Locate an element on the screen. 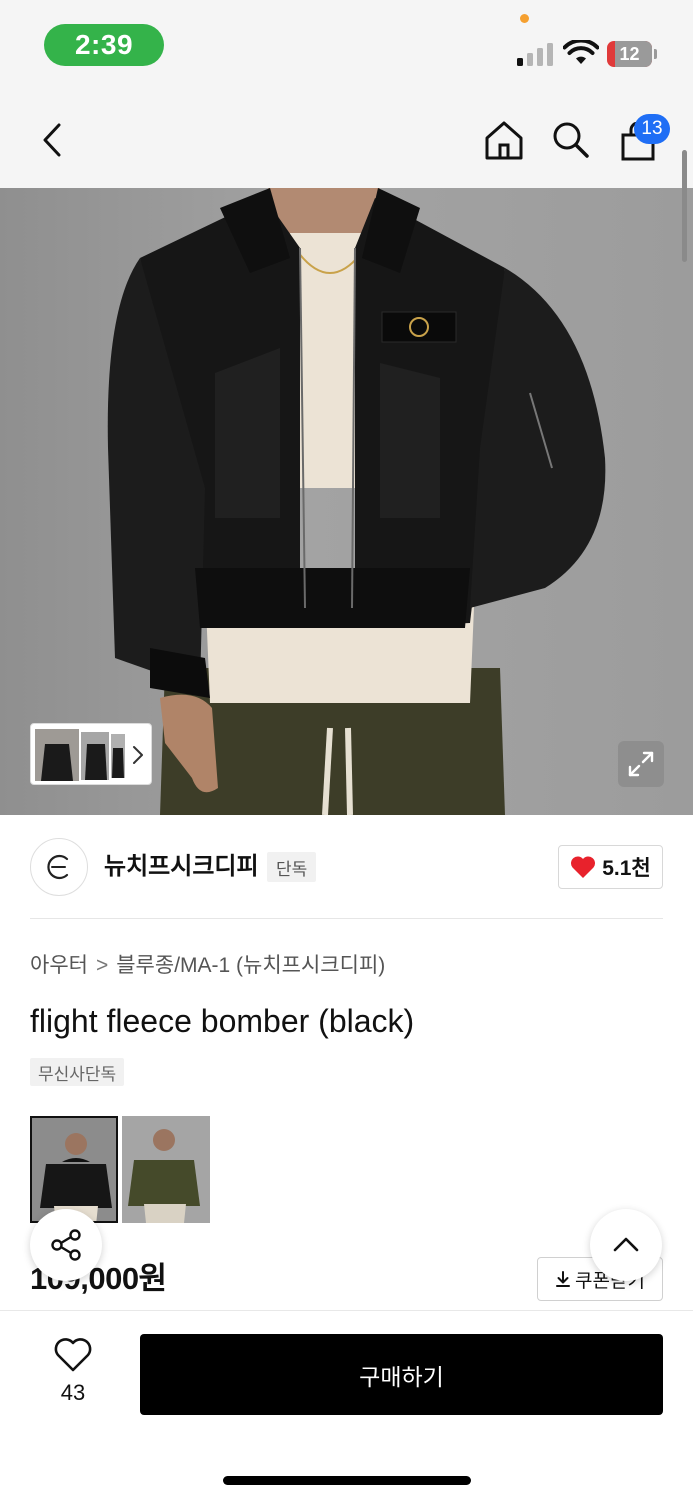 The width and height of the screenshot is (693, 1500). musinsa-exclusive-tag: 무신사단독 is located at coordinates (77, 1072).